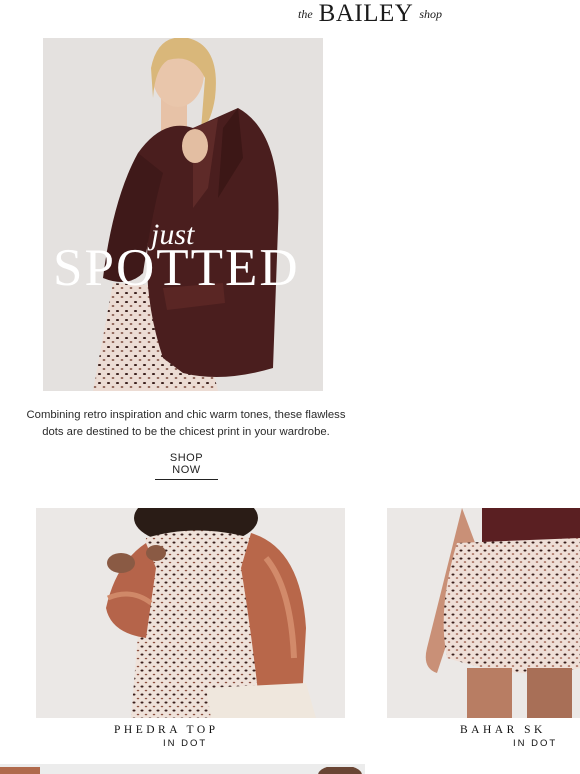 The image size is (580, 774). What do you see at coordinates (166, 730) in the screenshot?
I see `product-name: PHEDRA TOP` at bounding box center [166, 730].